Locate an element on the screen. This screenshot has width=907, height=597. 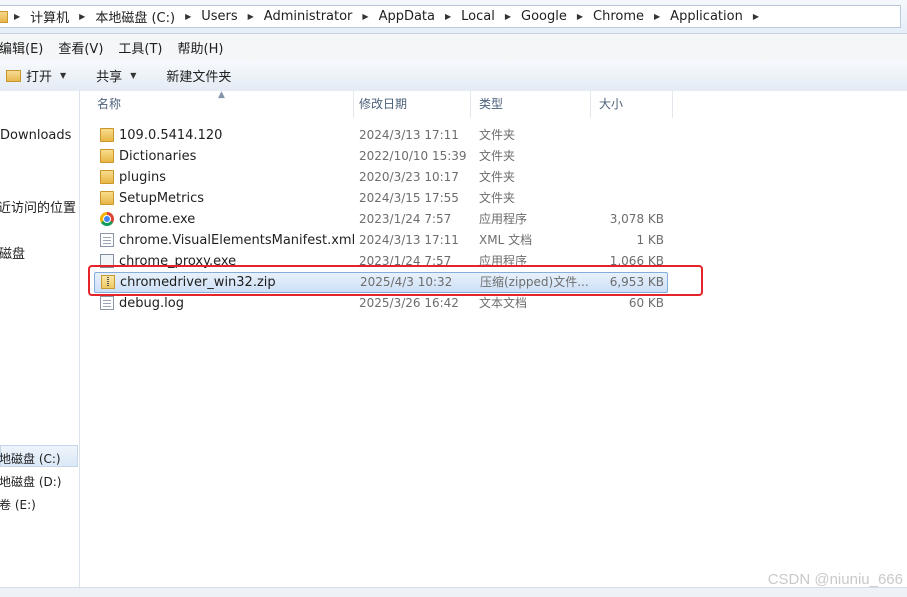
nav-item-drive-e: 新加卷 (E:) is located at coordinates (18, 504).